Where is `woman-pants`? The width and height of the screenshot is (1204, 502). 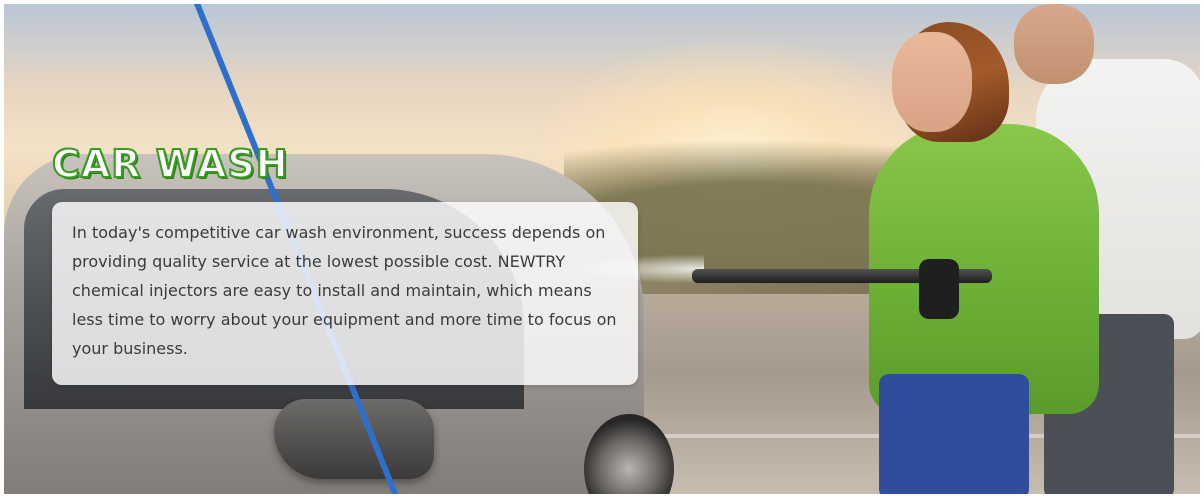
woman-pants is located at coordinates (954, 434).